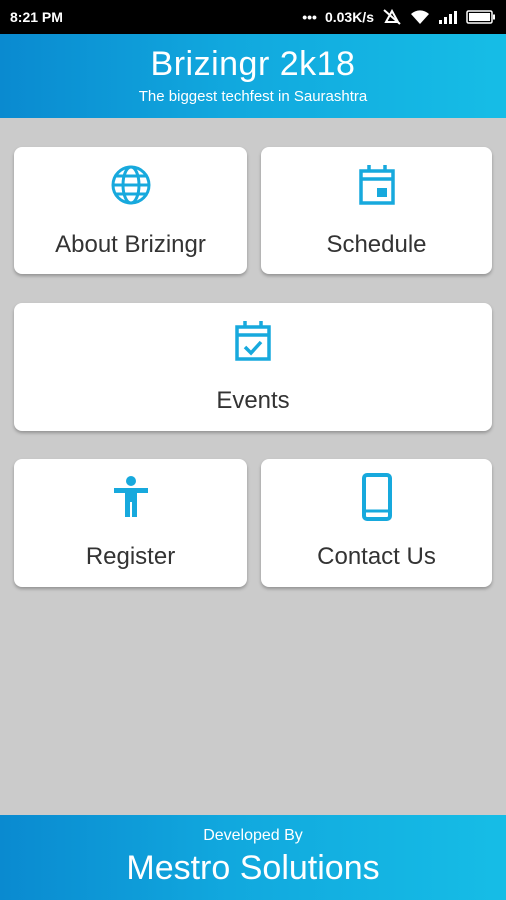 This screenshot has width=506, height=900. I want to click on app-footer: Developed By Mestro Solutions, so click(253, 857).